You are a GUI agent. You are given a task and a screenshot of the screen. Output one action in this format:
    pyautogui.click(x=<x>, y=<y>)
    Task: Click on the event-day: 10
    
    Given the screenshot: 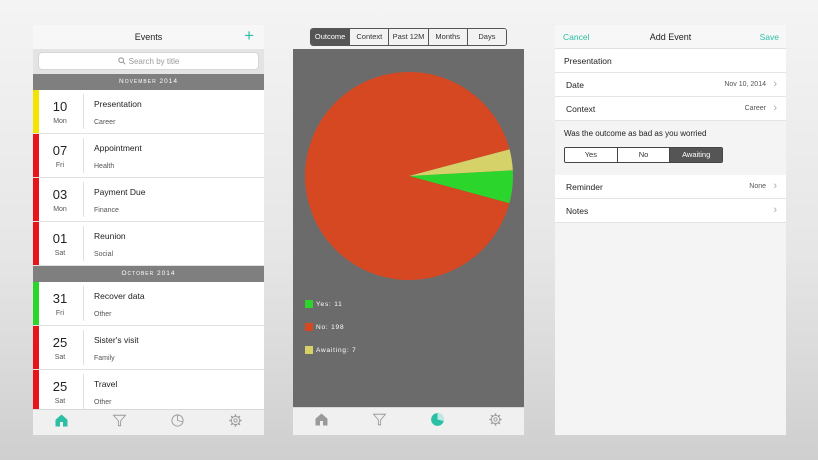 What is the action you would take?
    pyautogui.click(x=60, y=106)
    